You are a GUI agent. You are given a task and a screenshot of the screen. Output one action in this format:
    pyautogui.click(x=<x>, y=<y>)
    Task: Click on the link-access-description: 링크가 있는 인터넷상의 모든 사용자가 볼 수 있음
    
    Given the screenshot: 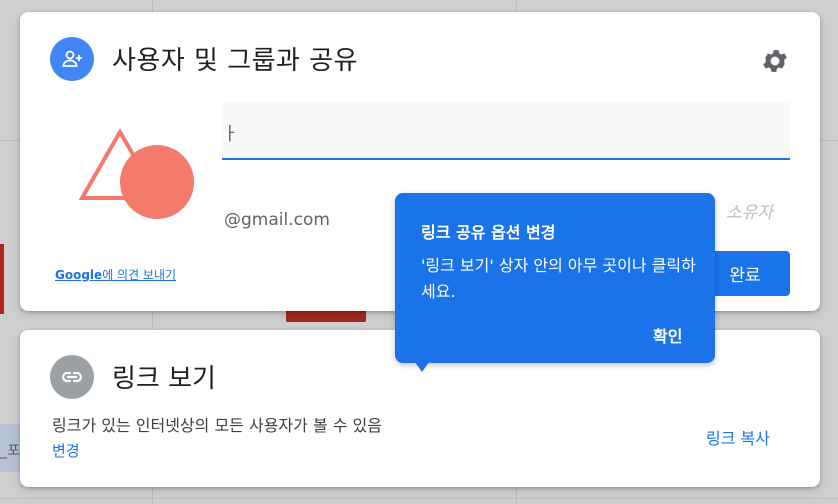 What is the action you would take?
    pyautogui.click(x=217, y=425)
    